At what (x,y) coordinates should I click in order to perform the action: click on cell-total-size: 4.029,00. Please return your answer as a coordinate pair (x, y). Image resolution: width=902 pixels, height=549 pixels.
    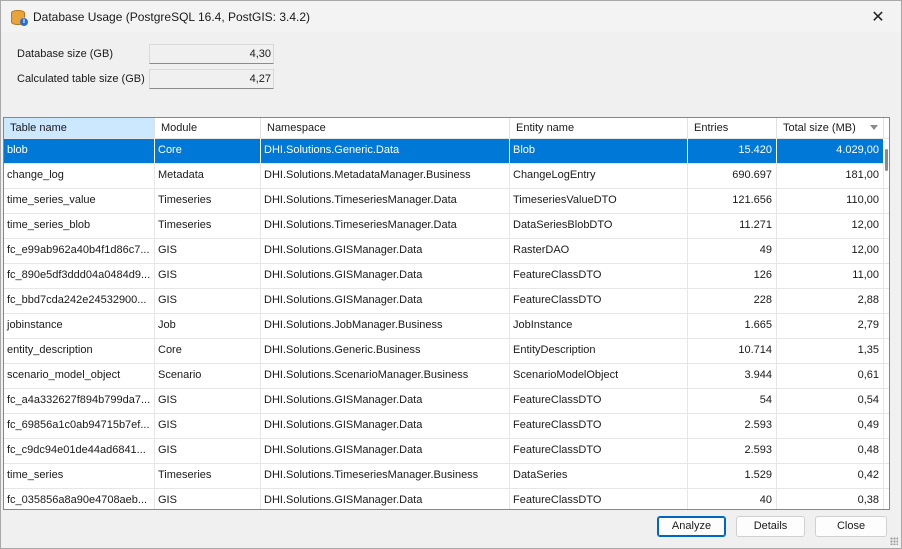
    Looking at the image, I should click on (830, 151).